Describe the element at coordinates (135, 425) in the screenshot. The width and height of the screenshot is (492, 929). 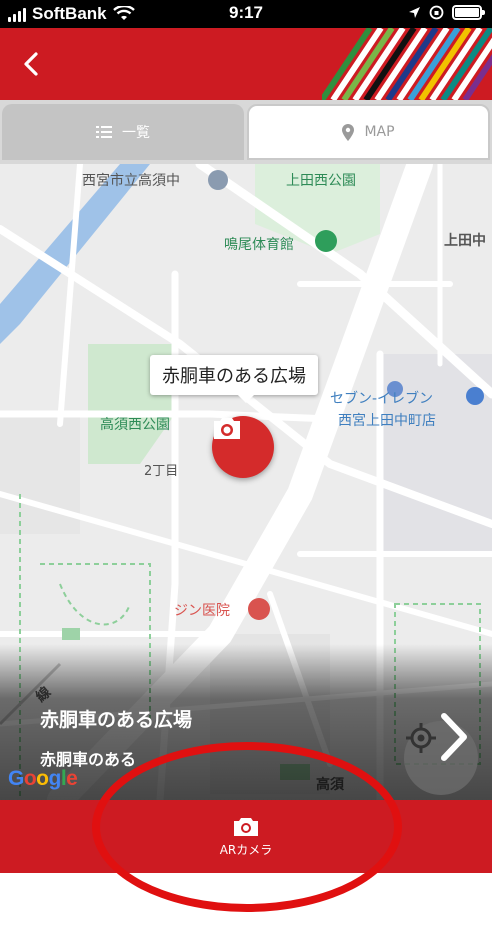
I see `map-label-park-left: 高須西公園` at that location.